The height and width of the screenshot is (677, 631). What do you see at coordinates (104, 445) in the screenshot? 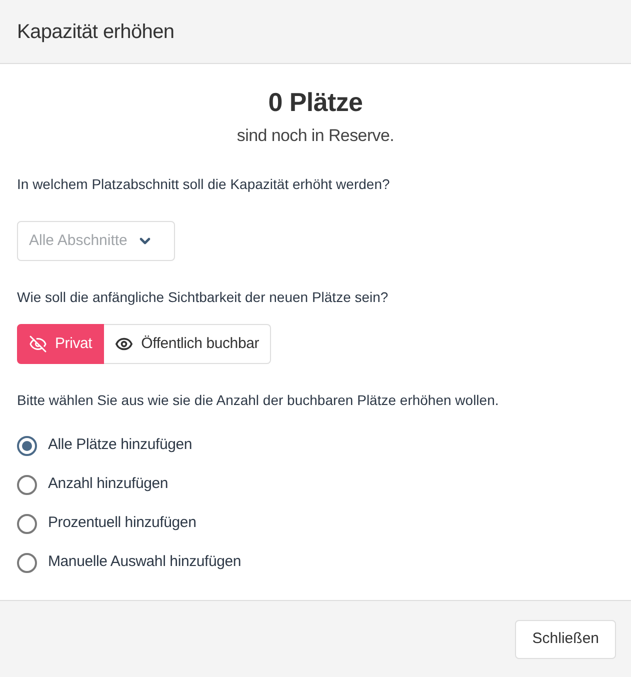
I see `radio-option: Alle Plätze hinzufügen` at bounding box center [104, 445].